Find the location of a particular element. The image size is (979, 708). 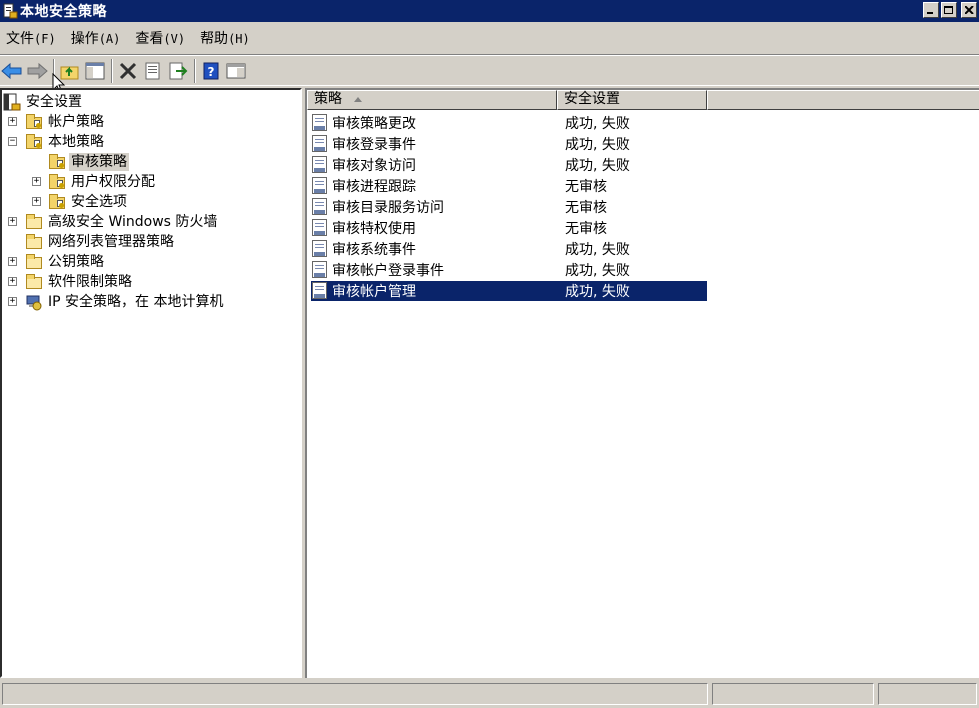

show-hide-tree-button is located at coordinates (95, 71).